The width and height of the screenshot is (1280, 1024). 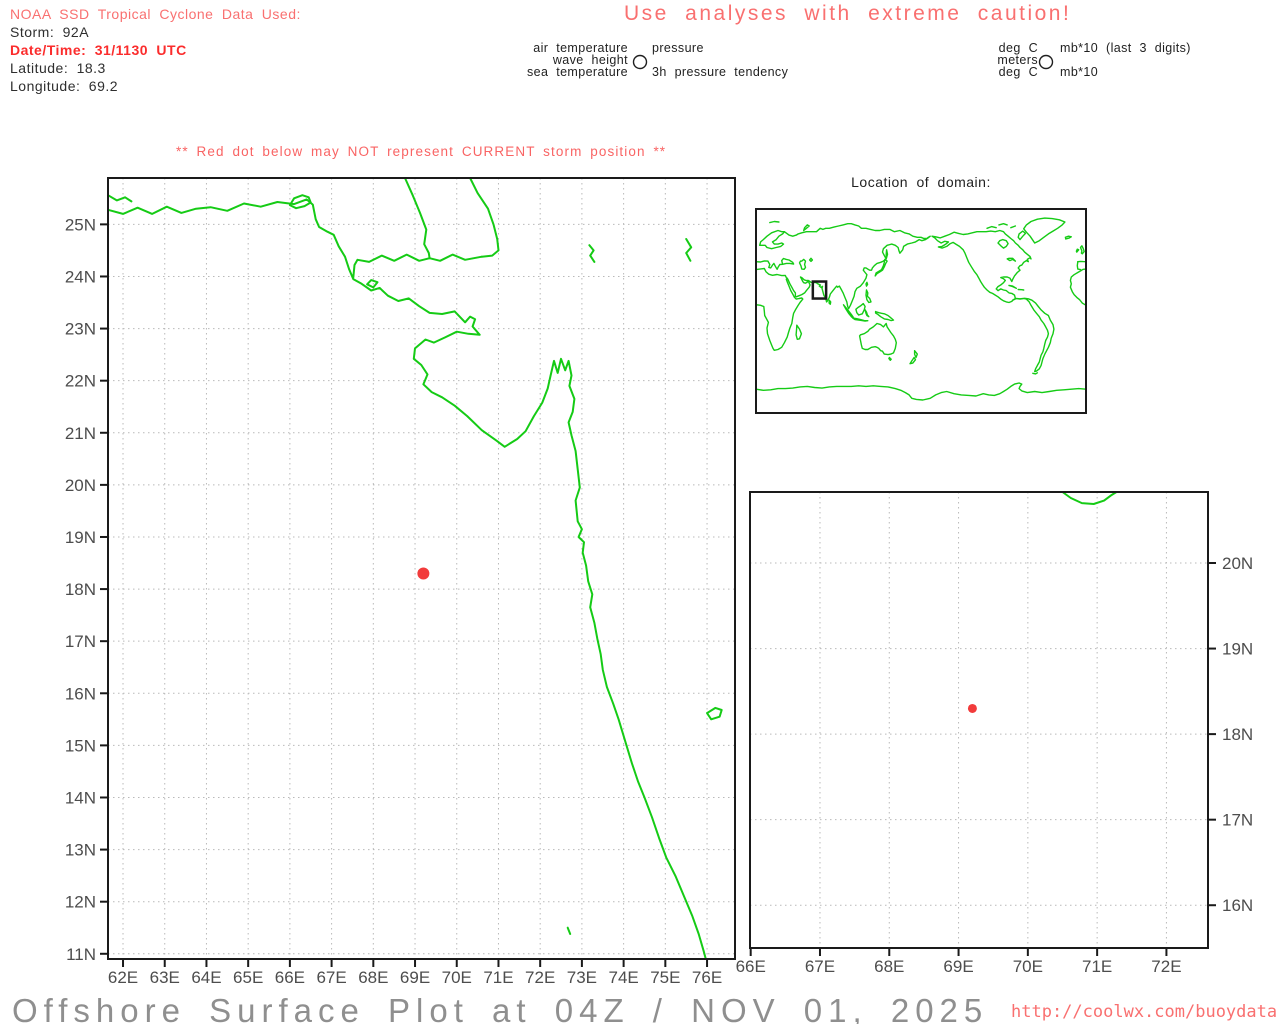 I want to click on x-tick-label-main_map: 69E, so click(x=415, y=977).